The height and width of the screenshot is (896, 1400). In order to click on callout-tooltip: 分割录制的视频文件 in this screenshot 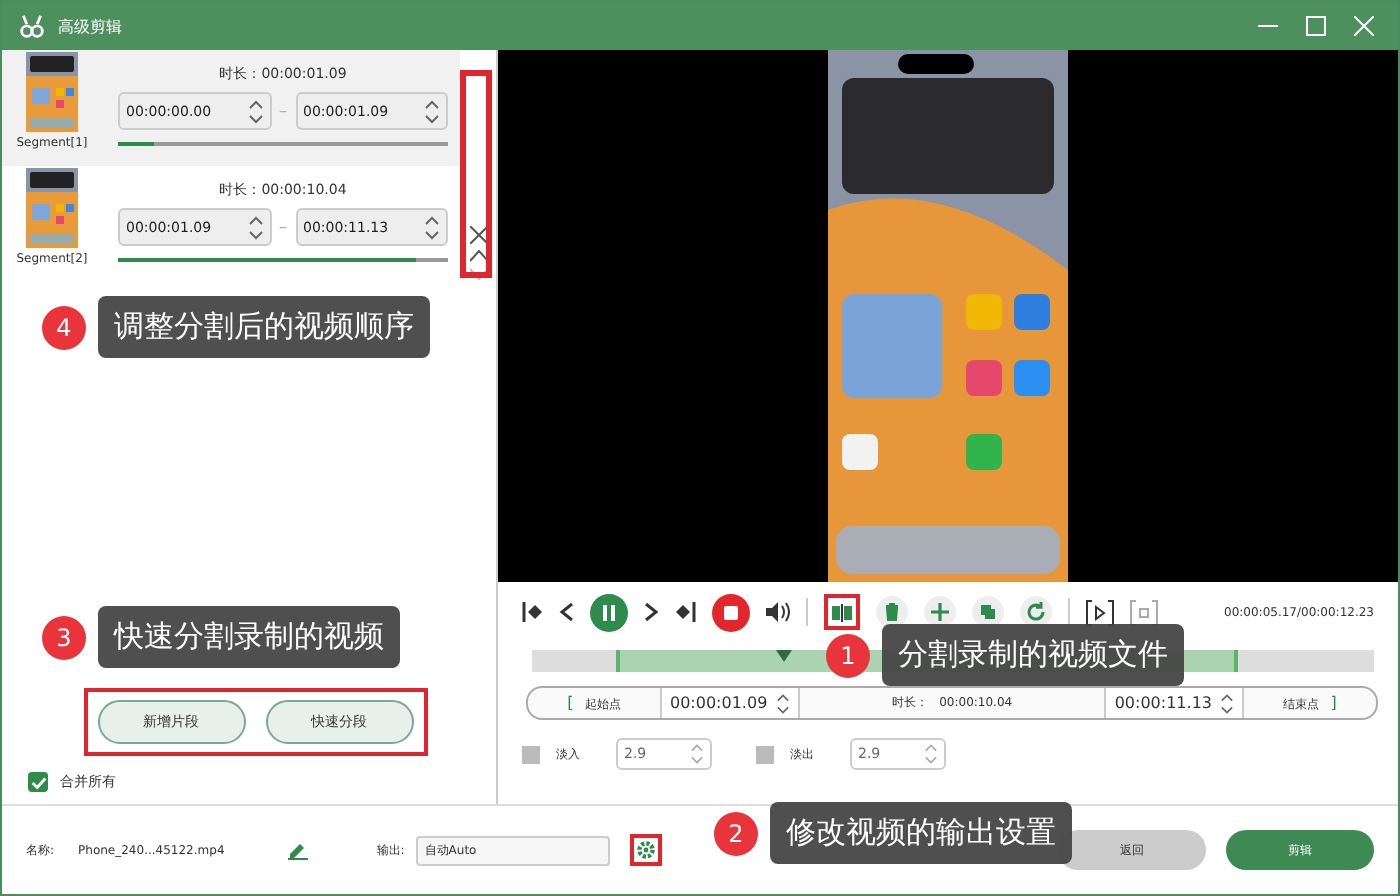, I will do `click(1033, 655)`.